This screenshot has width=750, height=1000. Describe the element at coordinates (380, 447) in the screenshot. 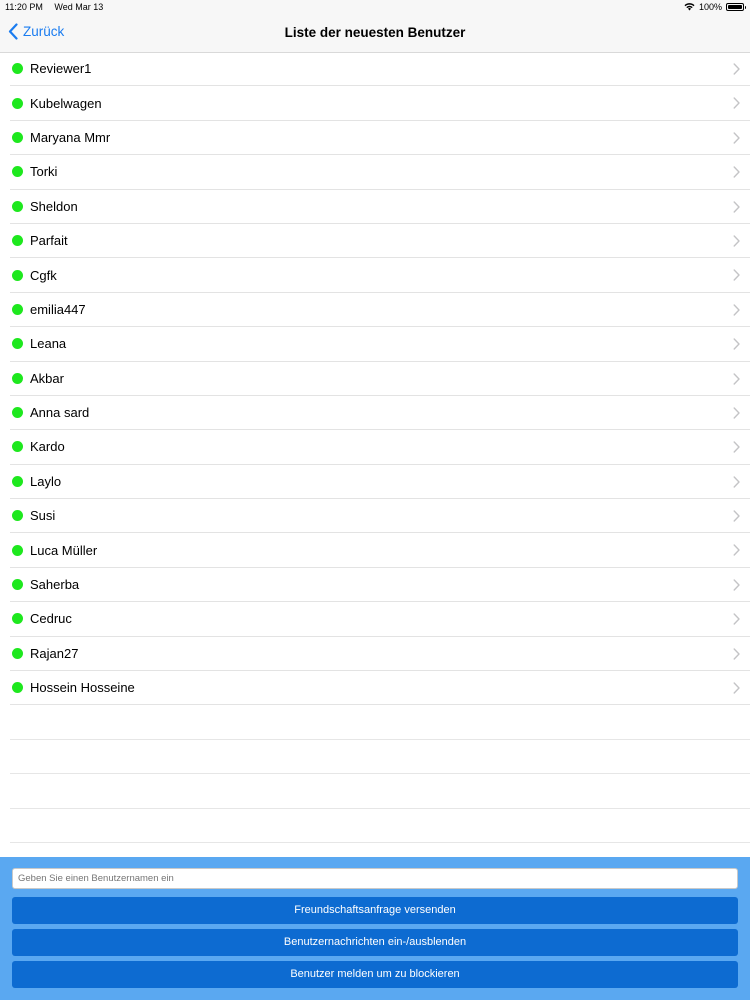

I see `user-row: Kardo` at that location.